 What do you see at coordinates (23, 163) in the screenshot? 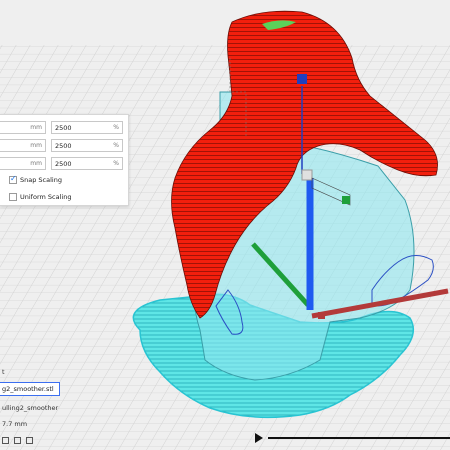
I see `size-z-field: mm` at bounding box center [23, 163].